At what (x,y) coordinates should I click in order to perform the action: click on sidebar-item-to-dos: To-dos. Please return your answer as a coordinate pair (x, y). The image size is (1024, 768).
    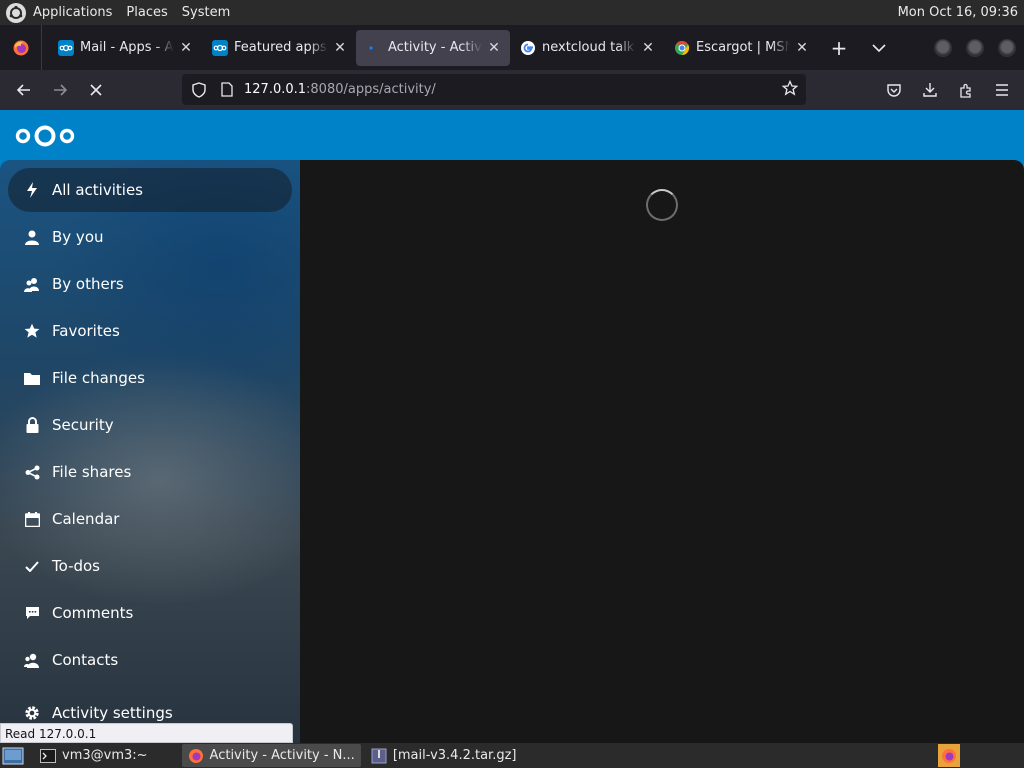
    Looking at the image, I should click on (150, 566).